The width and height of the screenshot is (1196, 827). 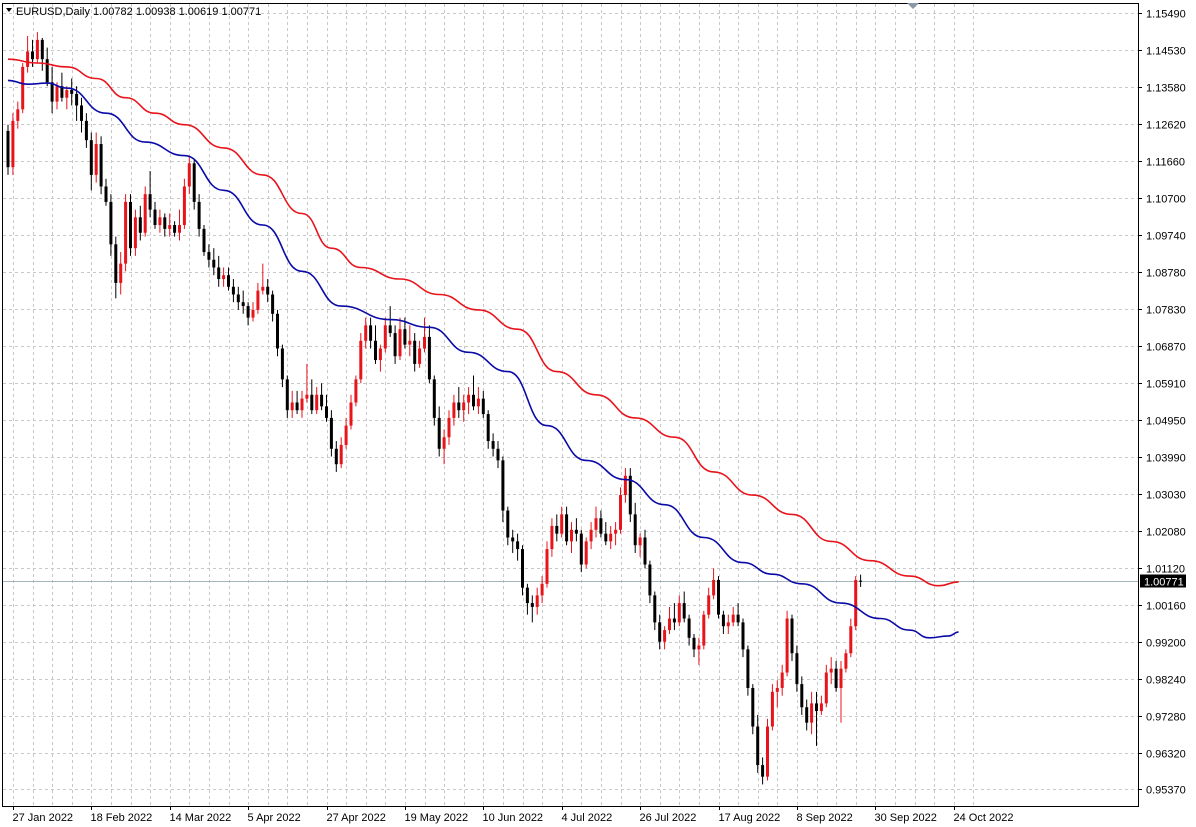 I want to click on y-tick-label: 1.04950, so click(x=1166, y=422).